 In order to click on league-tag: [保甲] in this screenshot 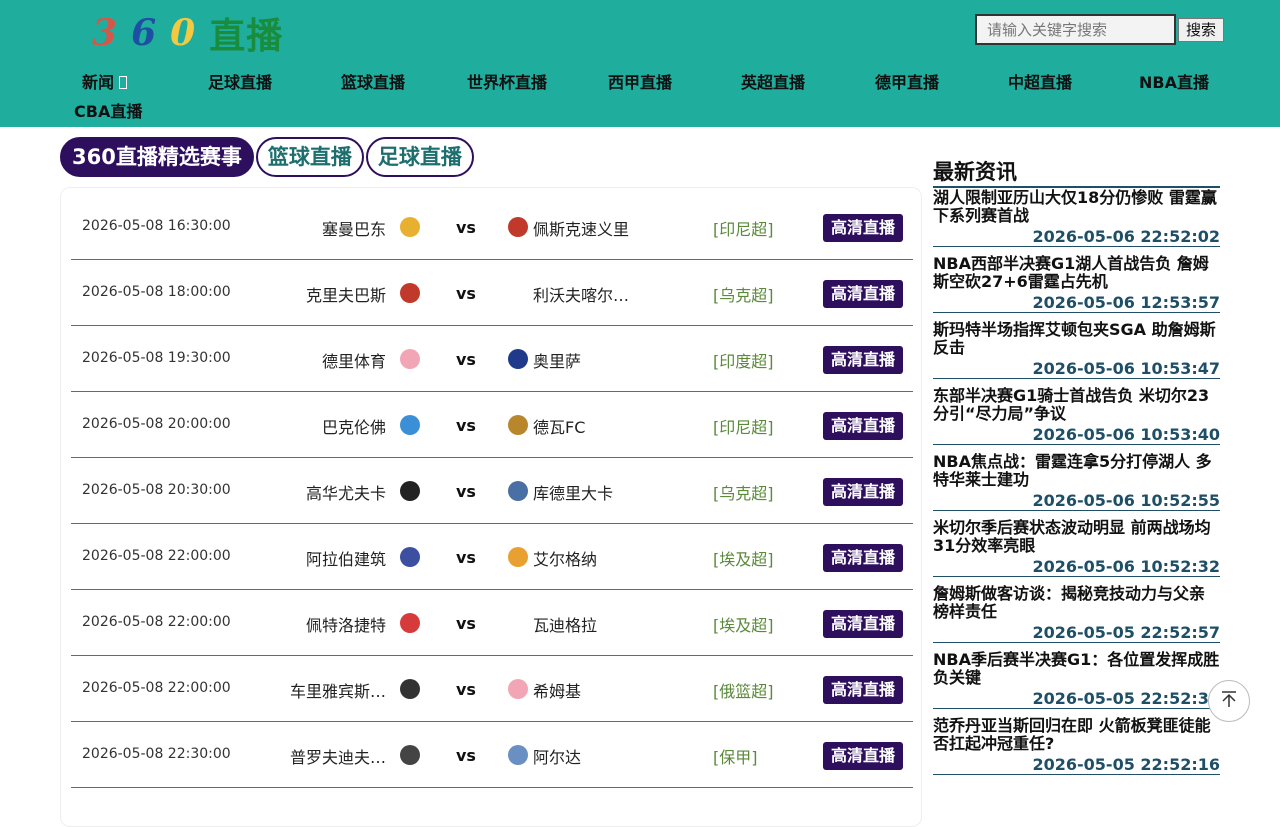, I will do `click(735, 756)`.